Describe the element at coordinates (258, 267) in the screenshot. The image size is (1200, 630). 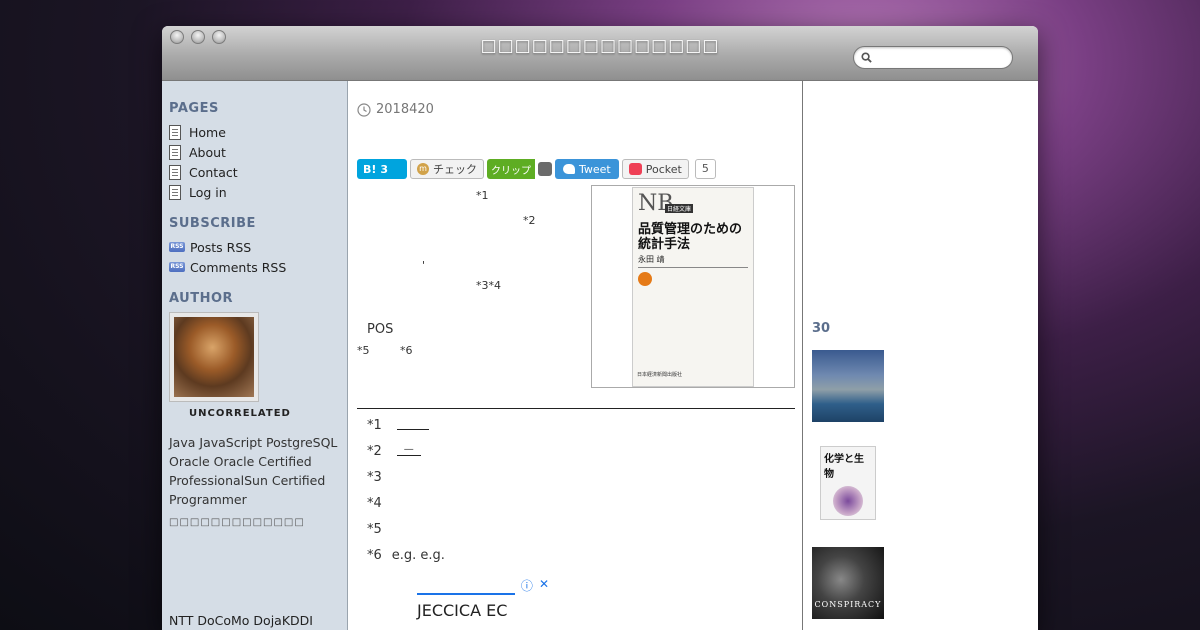
I see `comments-rss-link: RSS Comments RSS` at that location.